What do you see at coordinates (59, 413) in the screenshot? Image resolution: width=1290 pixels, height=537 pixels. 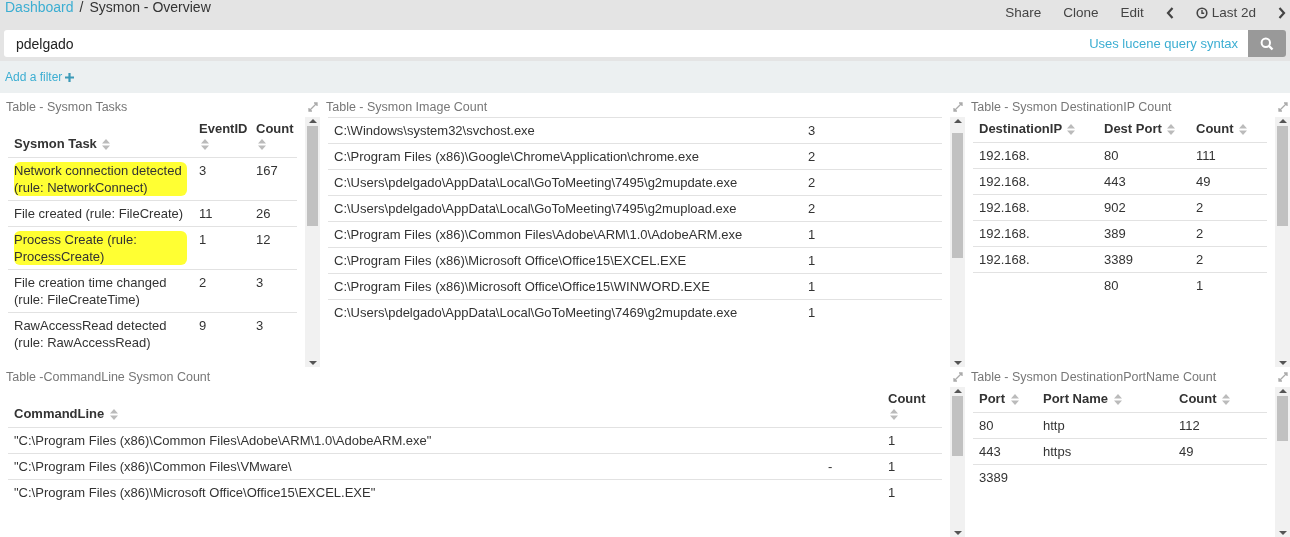 I see `column-header: CommandLine` at bounding box center [59, 413].